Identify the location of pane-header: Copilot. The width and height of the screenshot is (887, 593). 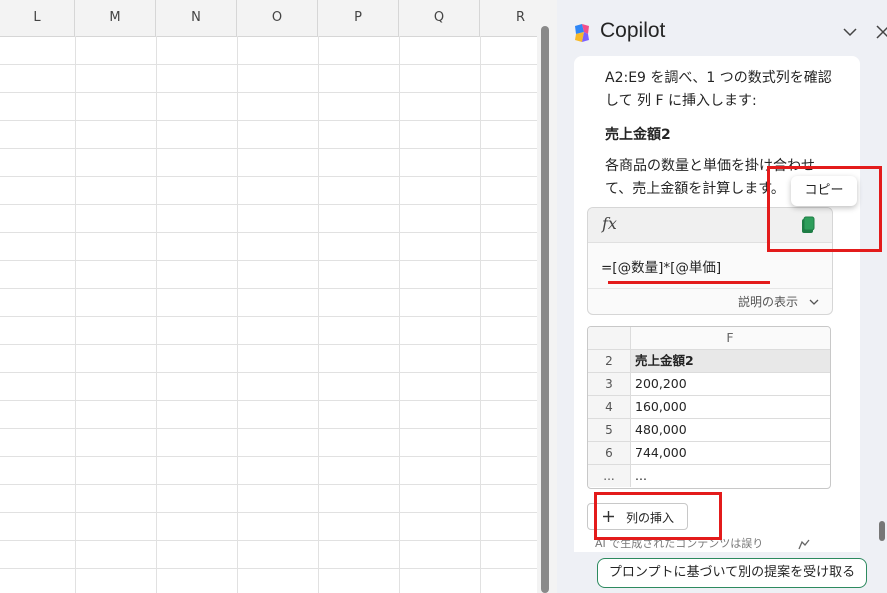
(722, 31).